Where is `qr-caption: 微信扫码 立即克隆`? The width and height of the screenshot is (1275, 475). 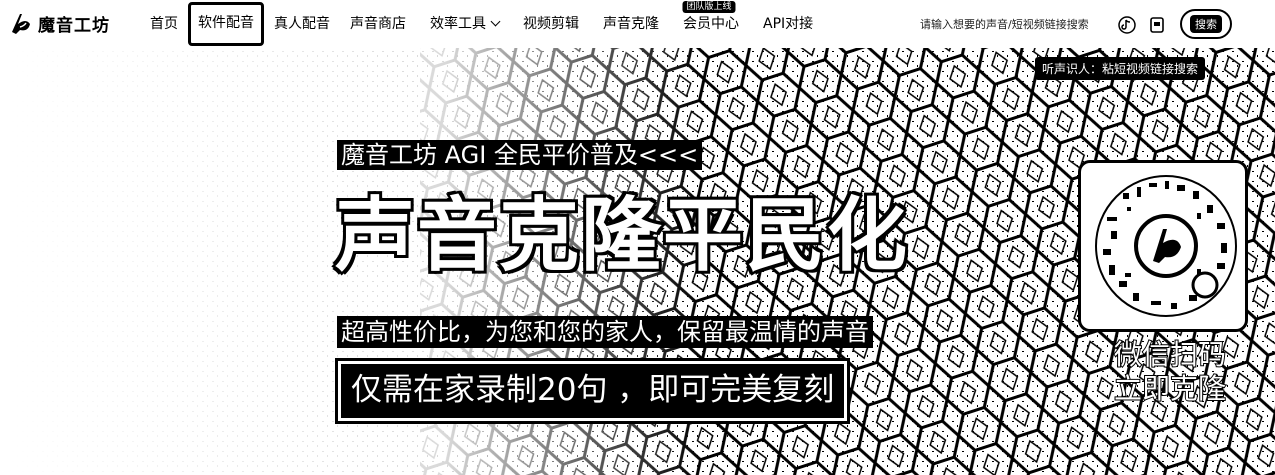 qr-caption: 微信扫码 立即克隆 is located at coordinates (1170, 371).